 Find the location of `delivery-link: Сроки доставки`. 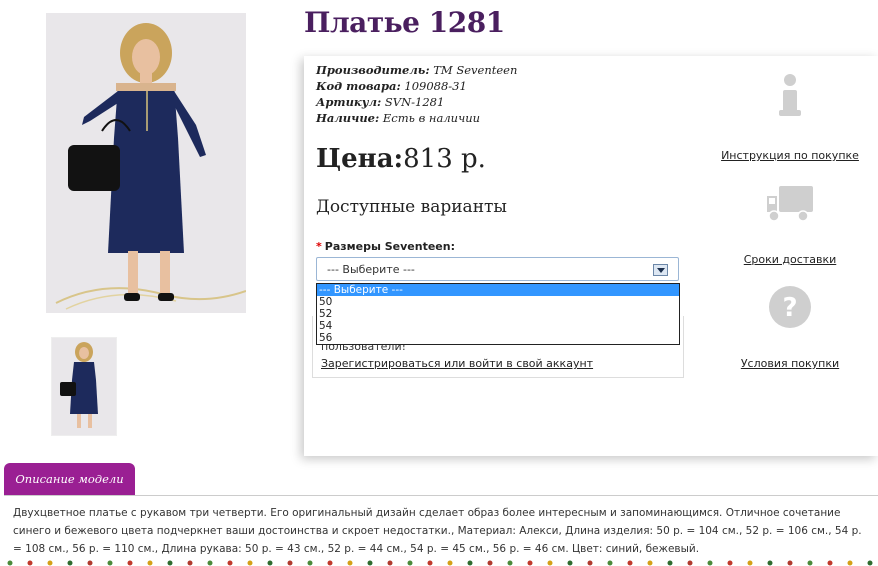

delivery-link: Сроки доставки is located at coordinates (790, 259).